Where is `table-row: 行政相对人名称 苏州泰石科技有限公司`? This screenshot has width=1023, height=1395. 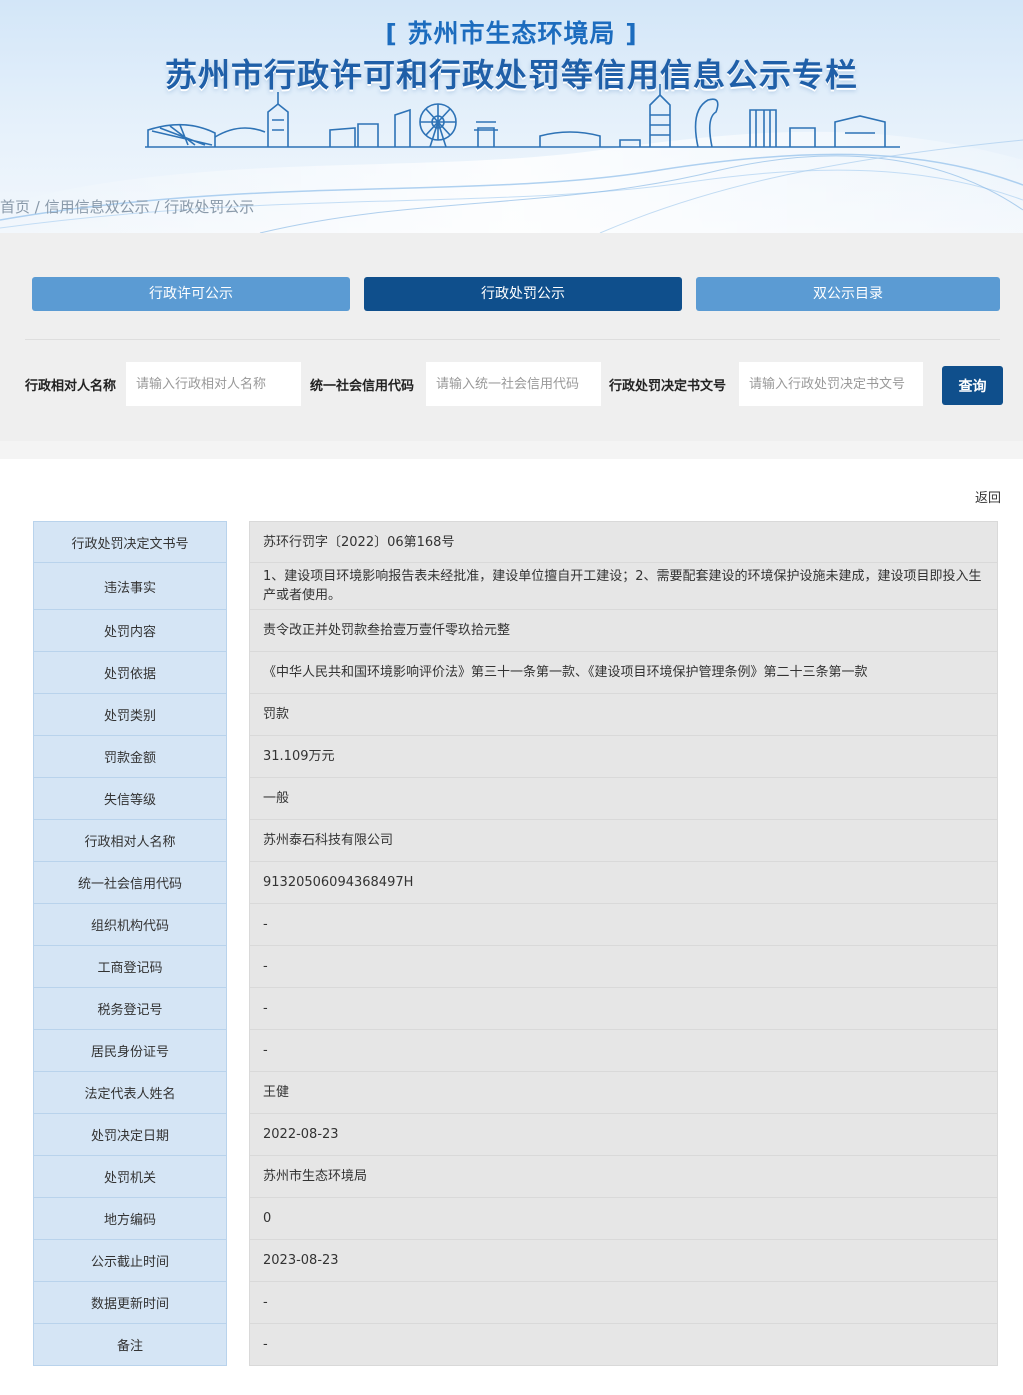
table-row: 行政相对人名称 苏州泰石科技有限公司 is located at coordinates (515, 841).